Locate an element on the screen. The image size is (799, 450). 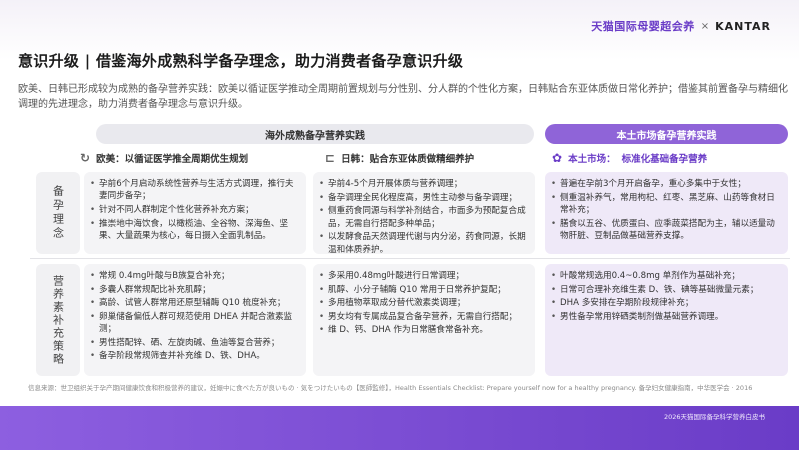
list-item: 备孕阶段常规筛查并补充维 D、铁、DHA。 is located at coordinates (195, 356).